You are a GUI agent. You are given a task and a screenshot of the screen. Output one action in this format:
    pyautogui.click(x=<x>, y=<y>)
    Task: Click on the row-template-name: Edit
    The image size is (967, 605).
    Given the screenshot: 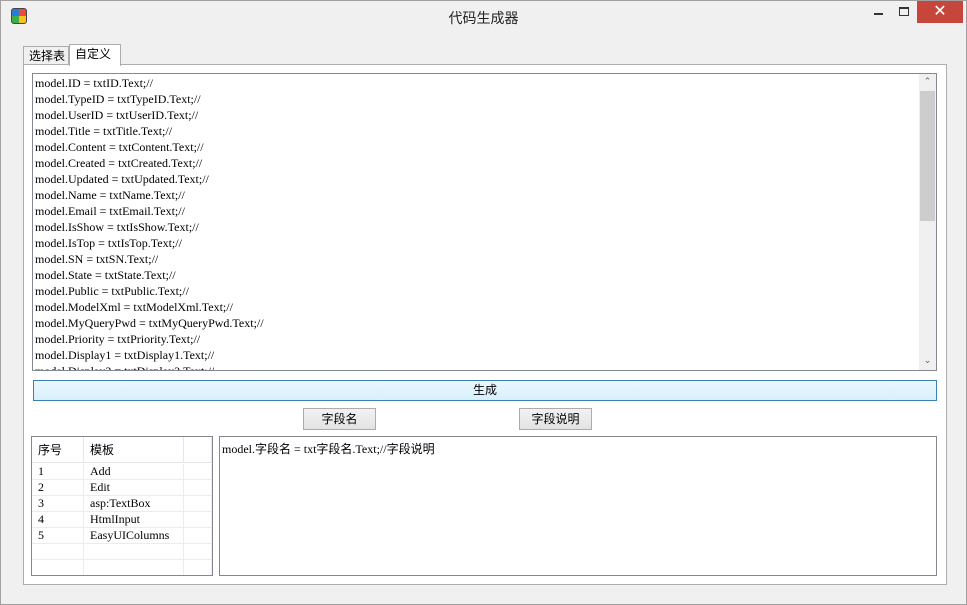 What is the action you would take?
    pyautogui.click(x=134, y=488)
    